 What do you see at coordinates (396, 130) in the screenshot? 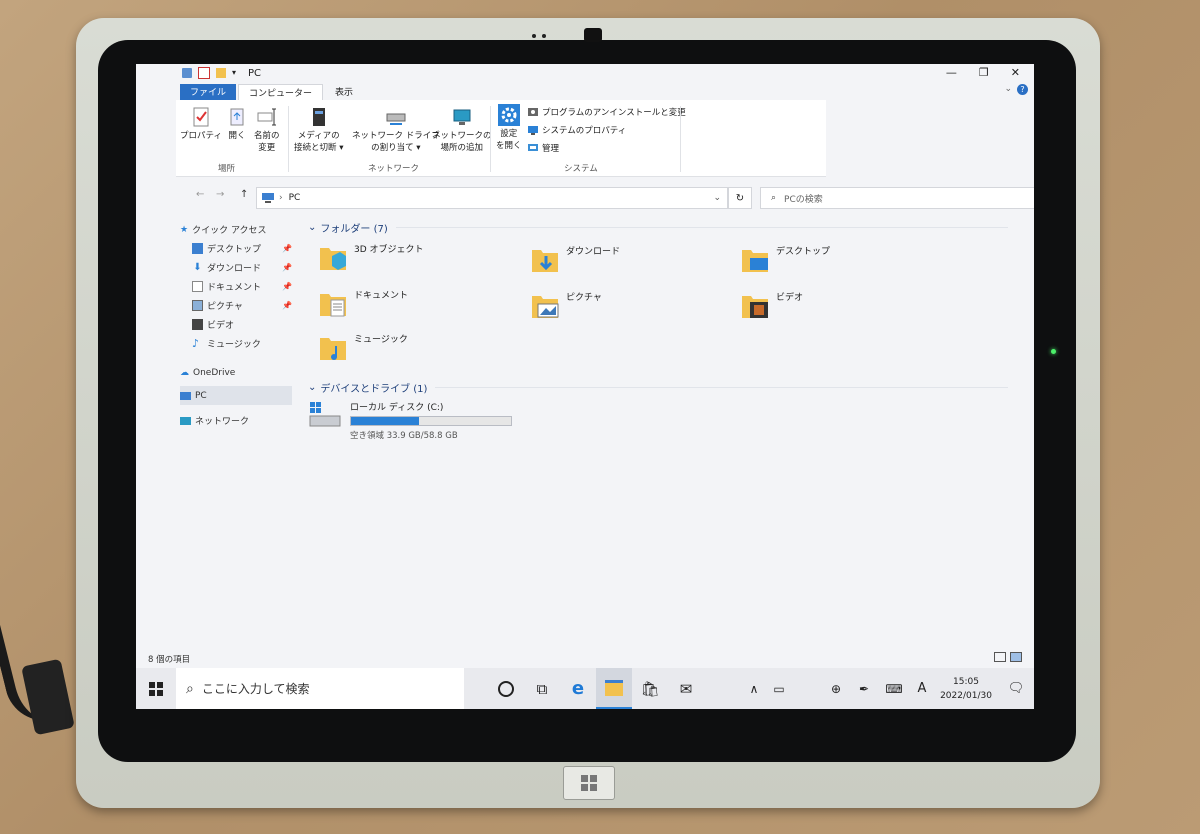
I see `map-network-drive-button: ネットワーク ドライブ の割り当て ▾` at bounding box center [396, 130].